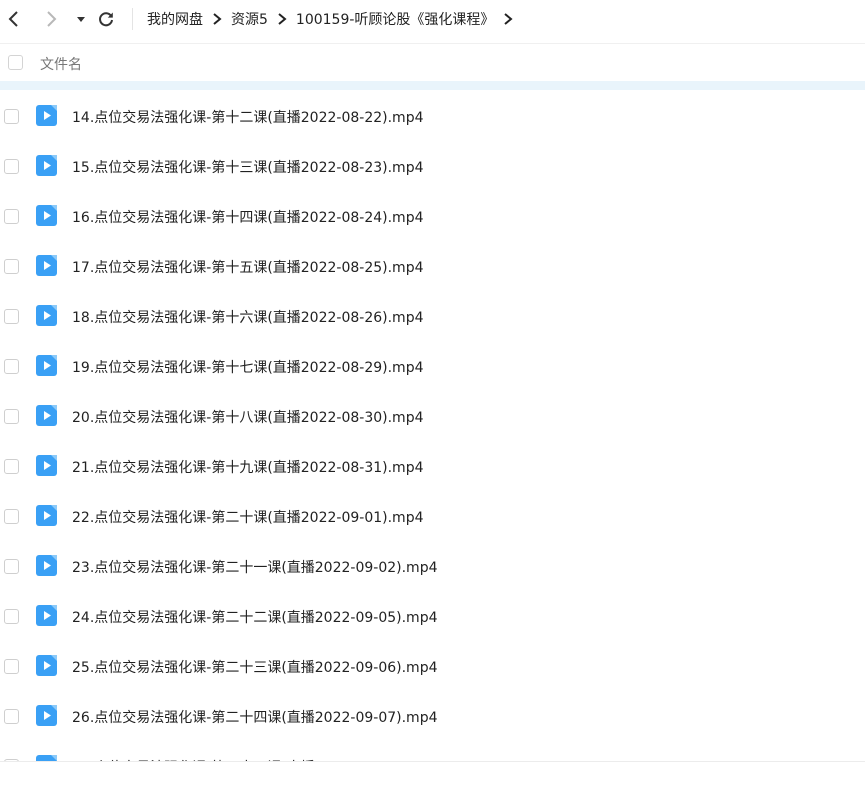  What do you see at coordinates (432, 516) in the screenshot?
I see `file-row: 22.点位交易法强化课-第二十课(直播2022-09-01).mp4` at bounding box center [432, 516].